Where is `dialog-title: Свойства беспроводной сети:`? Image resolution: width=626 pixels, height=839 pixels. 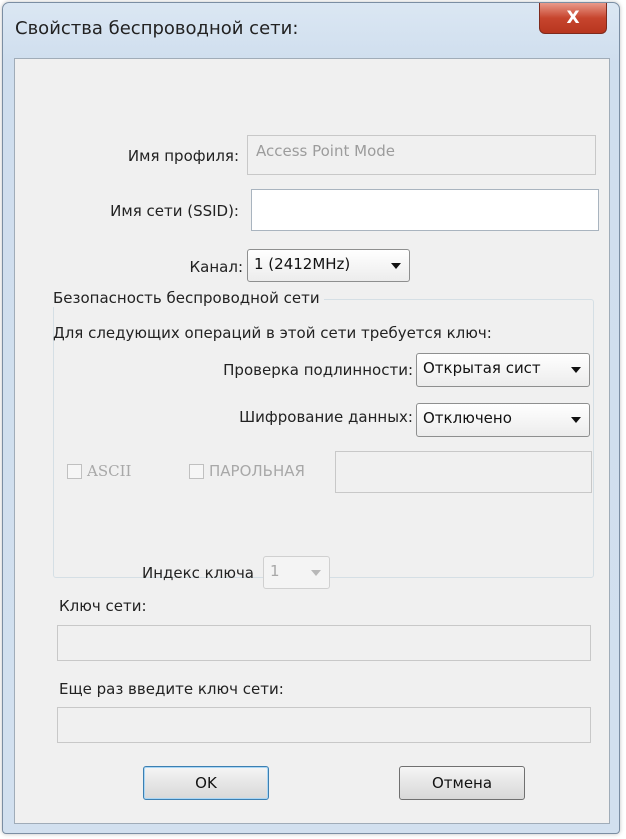 dialog-title: Свойства беспроводной сети: is located at coordinates (157, 28).